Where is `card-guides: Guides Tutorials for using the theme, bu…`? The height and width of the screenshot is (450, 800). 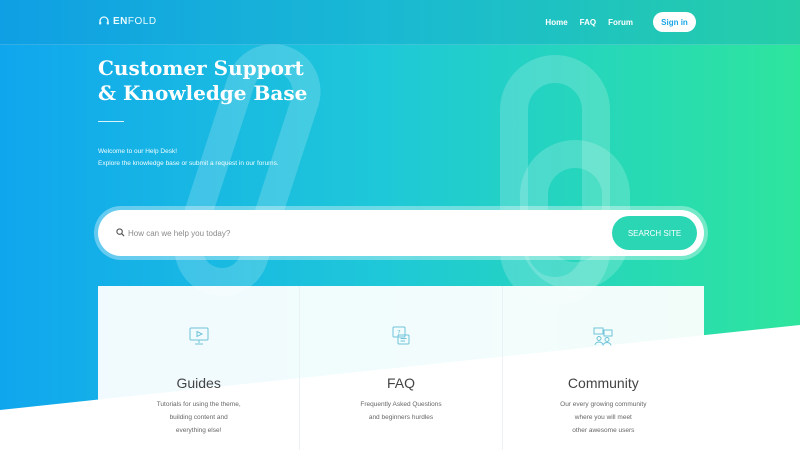 card-guides: Guides Tutorials for using the theme, bu… is located at coordinates (199, 368).